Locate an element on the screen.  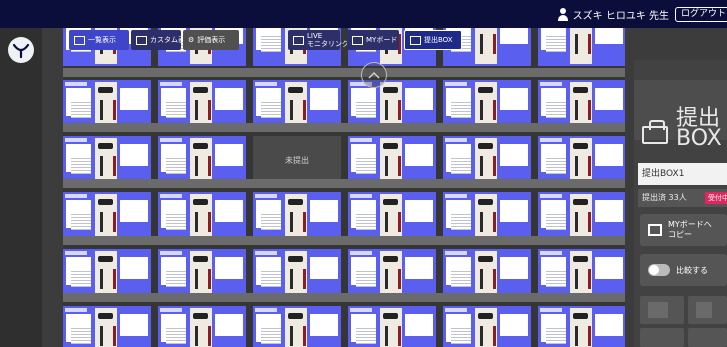
user-info: スズキ ヒロユキ 先生 is located at coordinates (613, 14).